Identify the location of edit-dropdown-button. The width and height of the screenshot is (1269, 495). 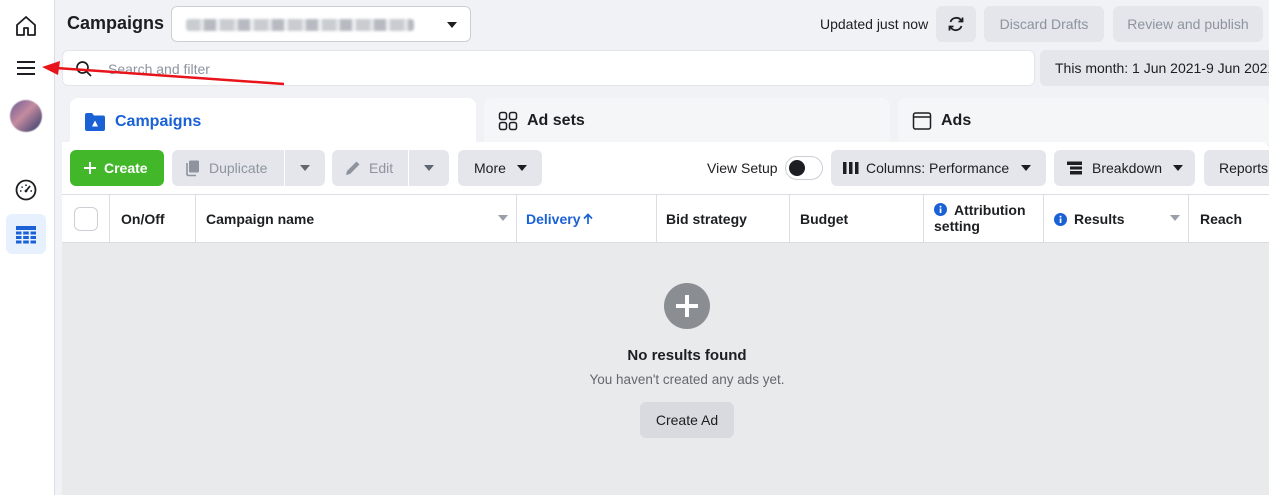
(429, 168).